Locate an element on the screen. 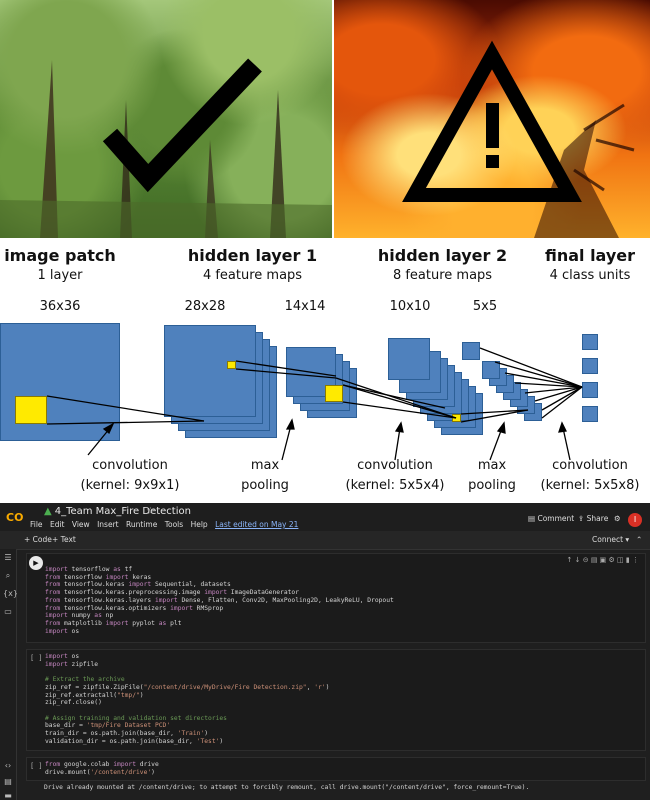 Image resolution: width=650 pixels, height=800 pixels. command-palette-icon: ▤ is located at coordinates (8, 781).